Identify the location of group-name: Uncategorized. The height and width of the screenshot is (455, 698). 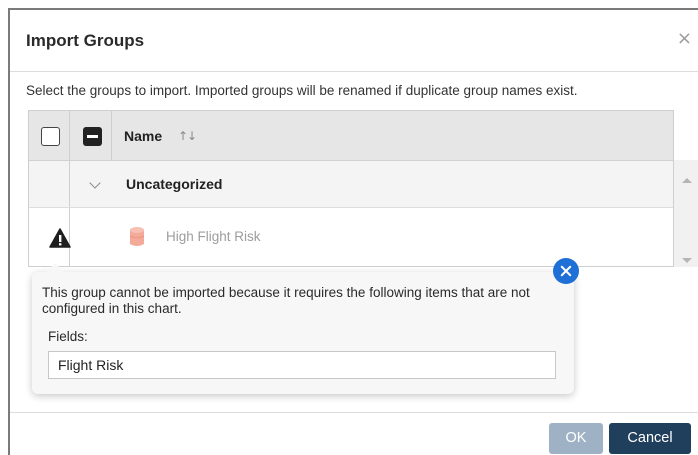
(174, 184).